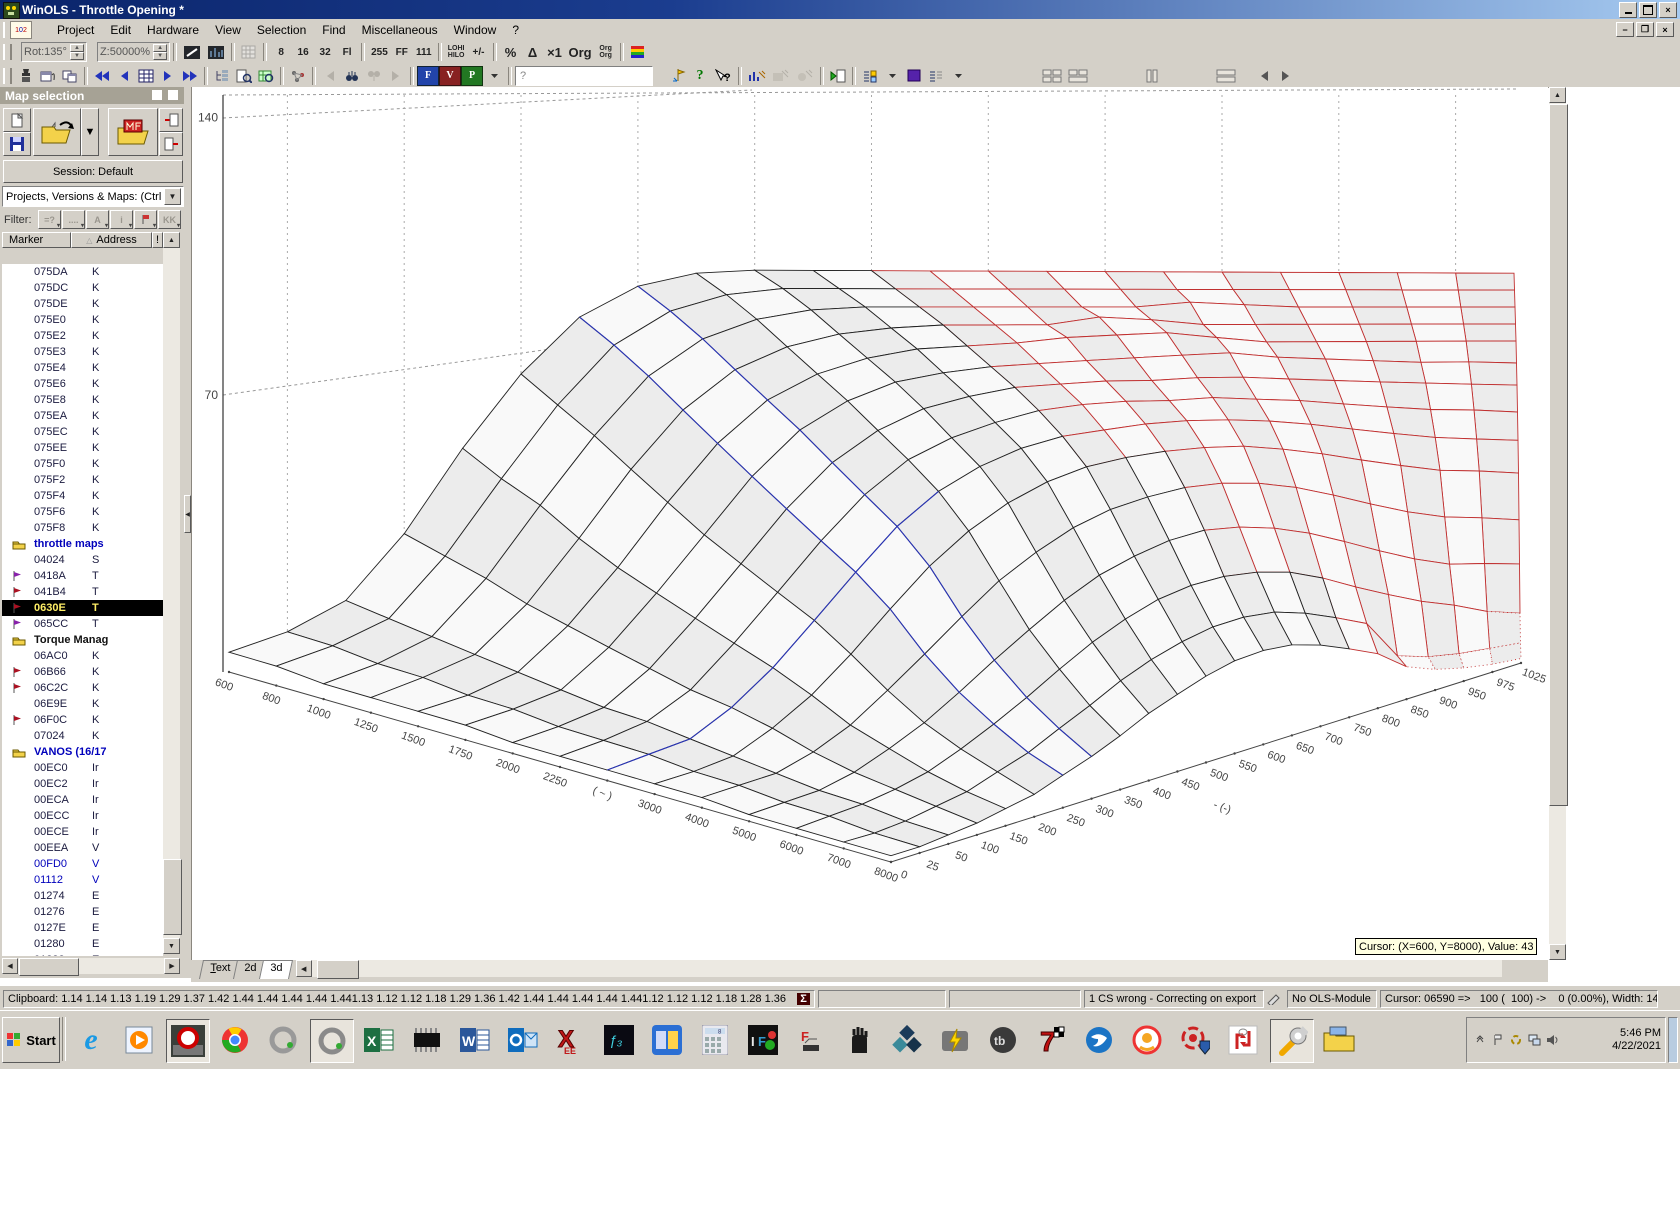  What do you see at coordinates (450, 75) in the screenshot?
I see `toolbar-button-v: V` at bounding box center [450, 75].